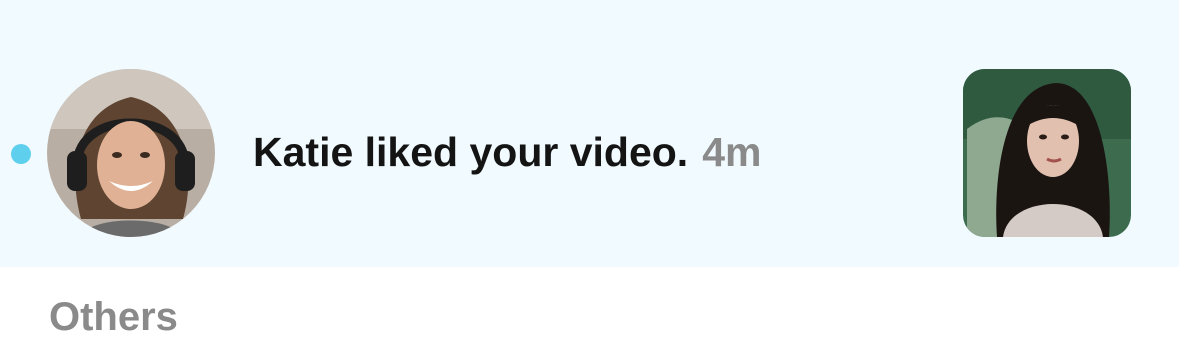 The image size is (1179, 362). Describe the element at coordinates (113, 317) in the screenshot. I see `section-header-others: Others` at that location.